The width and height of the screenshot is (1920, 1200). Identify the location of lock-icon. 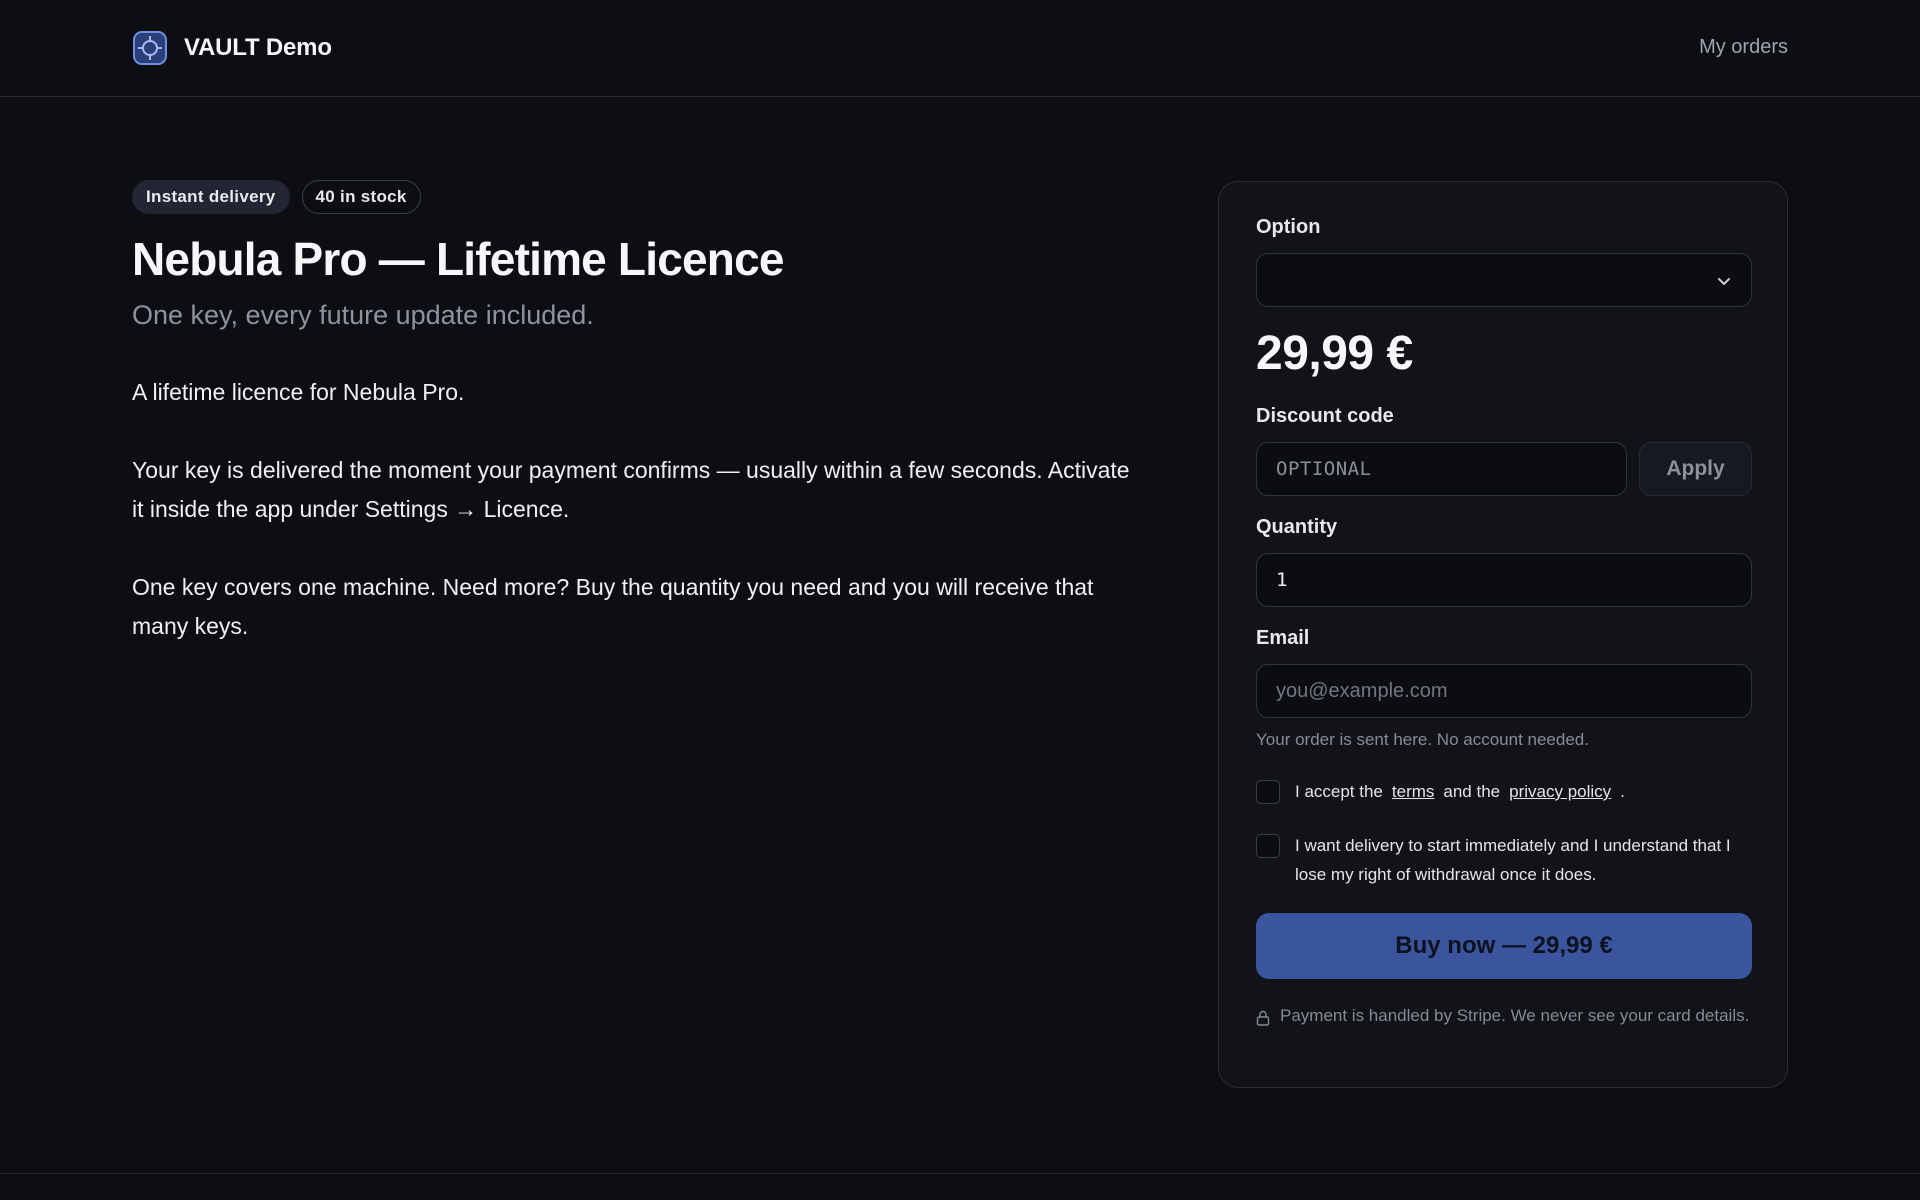
(1263, 1018).